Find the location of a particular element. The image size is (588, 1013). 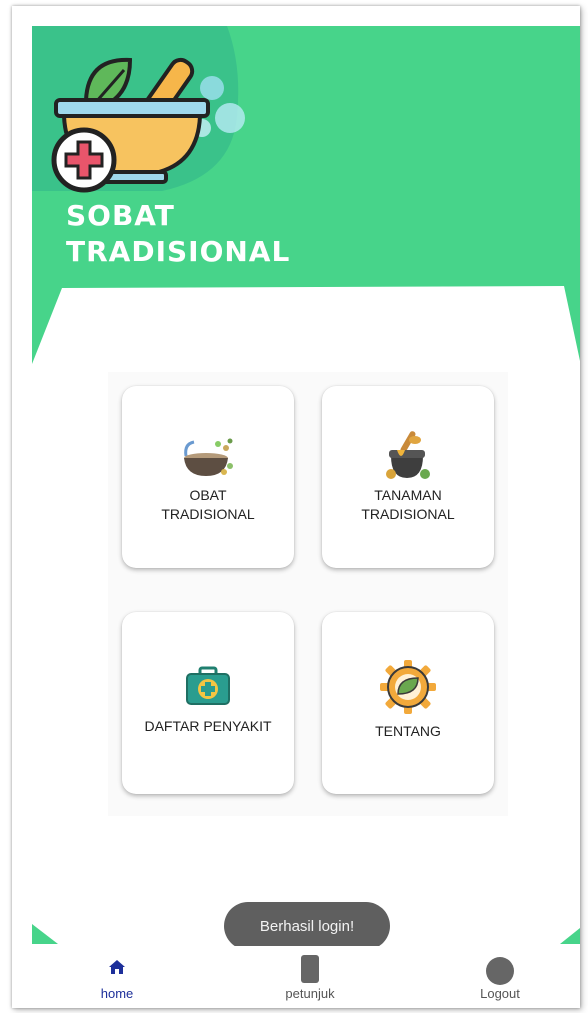

mortar-pestle-logo is located at coordinates (148, 125).